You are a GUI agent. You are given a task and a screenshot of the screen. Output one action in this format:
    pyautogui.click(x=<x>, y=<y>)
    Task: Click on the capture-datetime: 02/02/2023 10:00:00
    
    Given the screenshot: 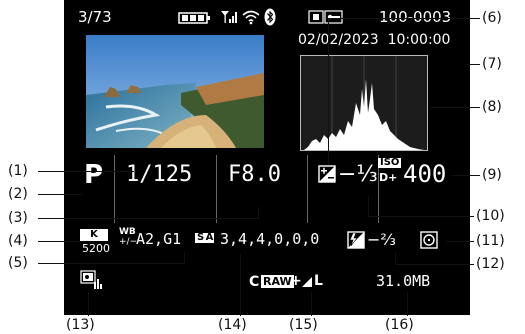 What is the action you would take?
    pyautogui.click(x=374, y=40)
    